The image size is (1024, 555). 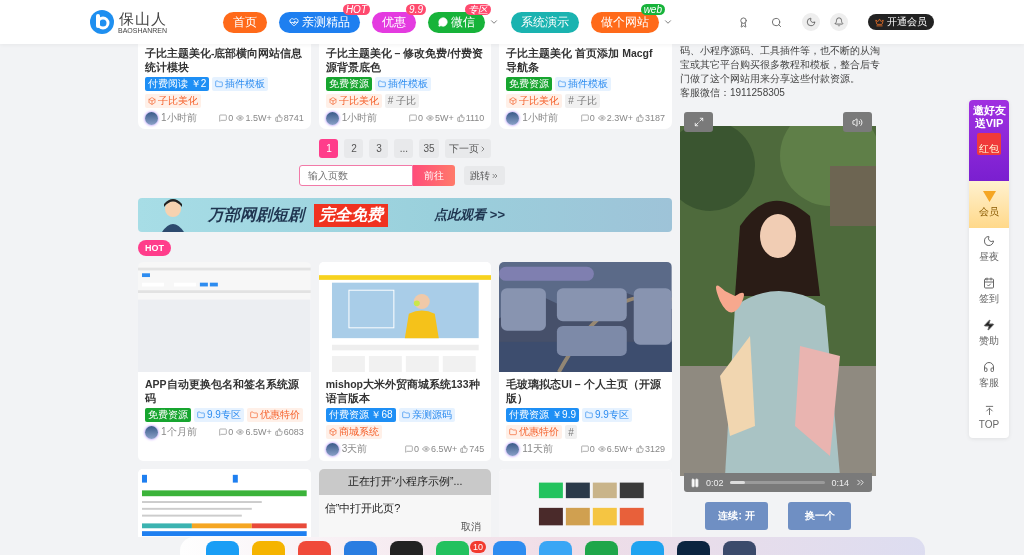 I want to click on post-card: 毛玻璃拟态UI – 个人主页（开源版） 付费资源 ￥9.9 9.9专区 优惠特价 # 11天前 0 6.5W+ 3129, so click(x=585, y=361).